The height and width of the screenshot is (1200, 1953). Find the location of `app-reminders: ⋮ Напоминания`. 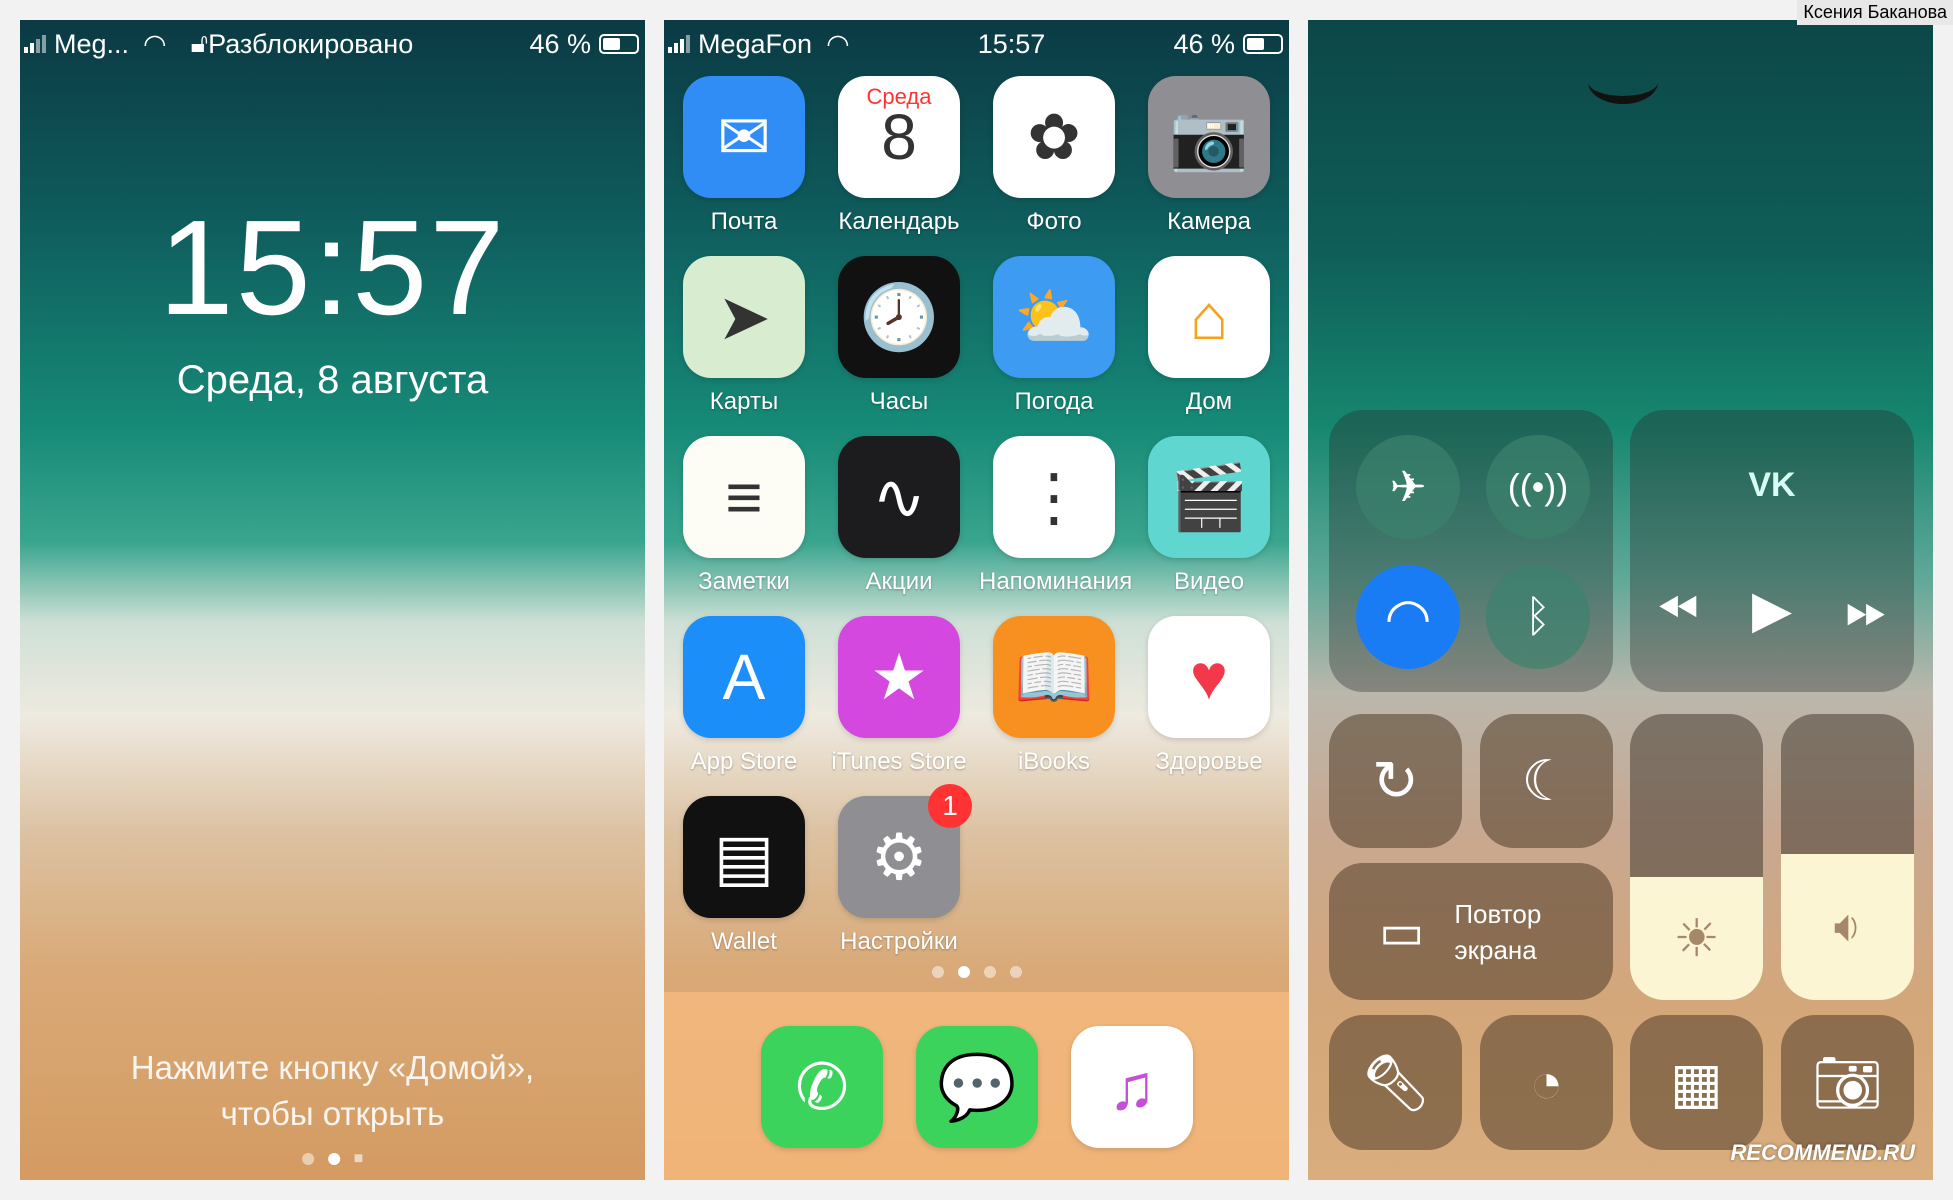

app-reminders: ⋮ Напоминания is located at coordinates (1056, 516).